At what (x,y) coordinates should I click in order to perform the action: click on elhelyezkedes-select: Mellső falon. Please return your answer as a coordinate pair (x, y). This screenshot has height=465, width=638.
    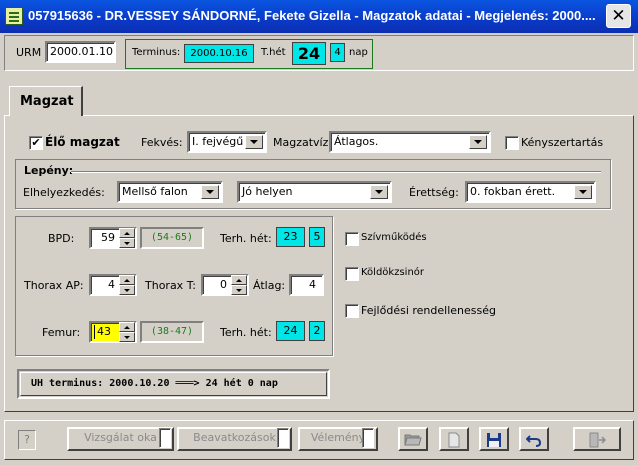
    Looking at the image, I should click on (170, 192).